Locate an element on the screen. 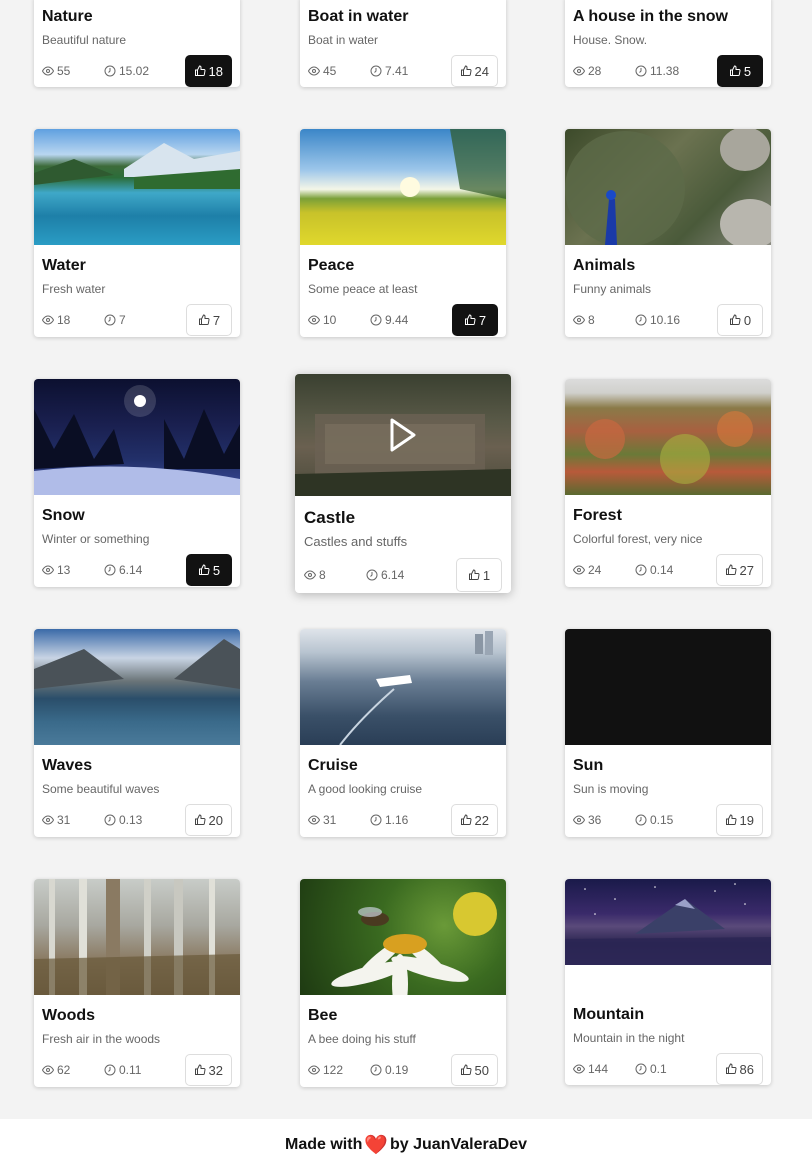  view-count: 18 is located at coordinates (73, 320).